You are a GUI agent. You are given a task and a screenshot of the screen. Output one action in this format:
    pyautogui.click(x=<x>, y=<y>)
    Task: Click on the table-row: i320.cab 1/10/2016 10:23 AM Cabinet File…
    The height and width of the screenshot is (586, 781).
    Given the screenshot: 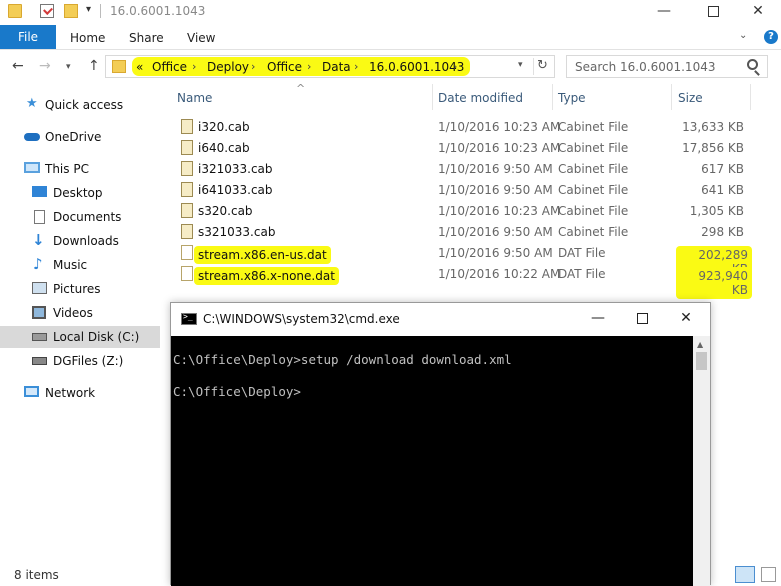 What is the action you would take?
    pyautogui.click(x=474, y=126)
    